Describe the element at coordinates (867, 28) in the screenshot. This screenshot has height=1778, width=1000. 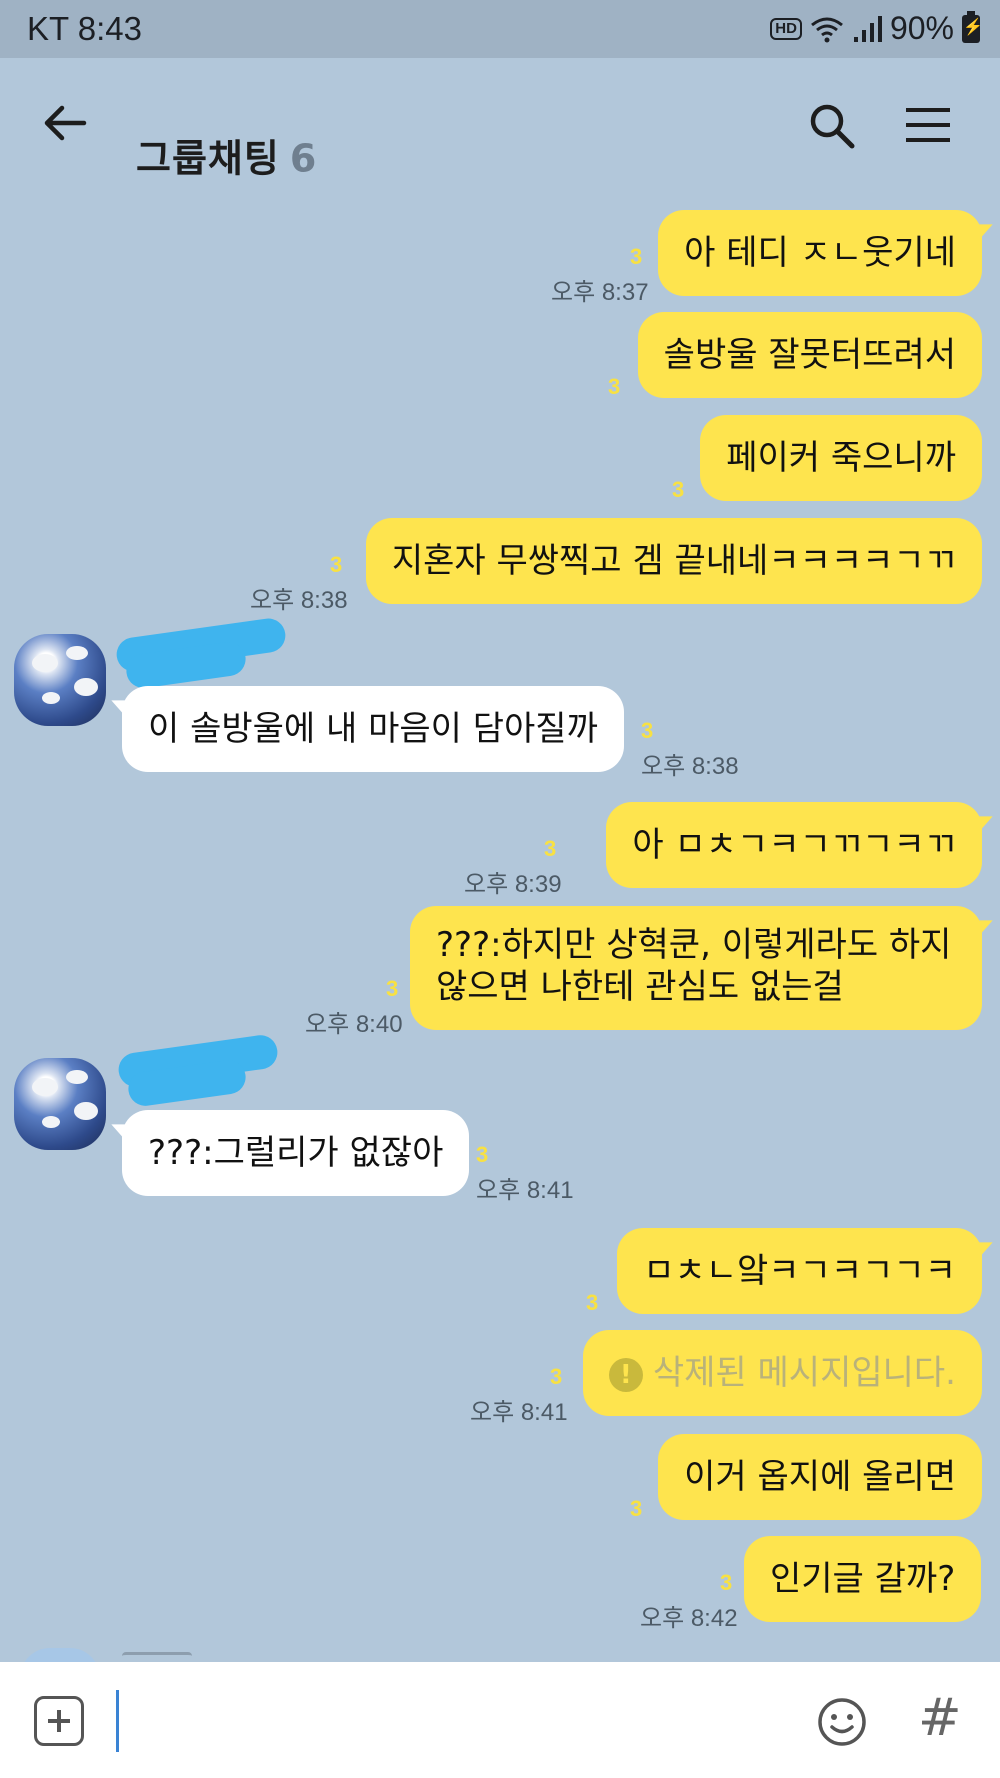
I see `signal-icon` at that location.